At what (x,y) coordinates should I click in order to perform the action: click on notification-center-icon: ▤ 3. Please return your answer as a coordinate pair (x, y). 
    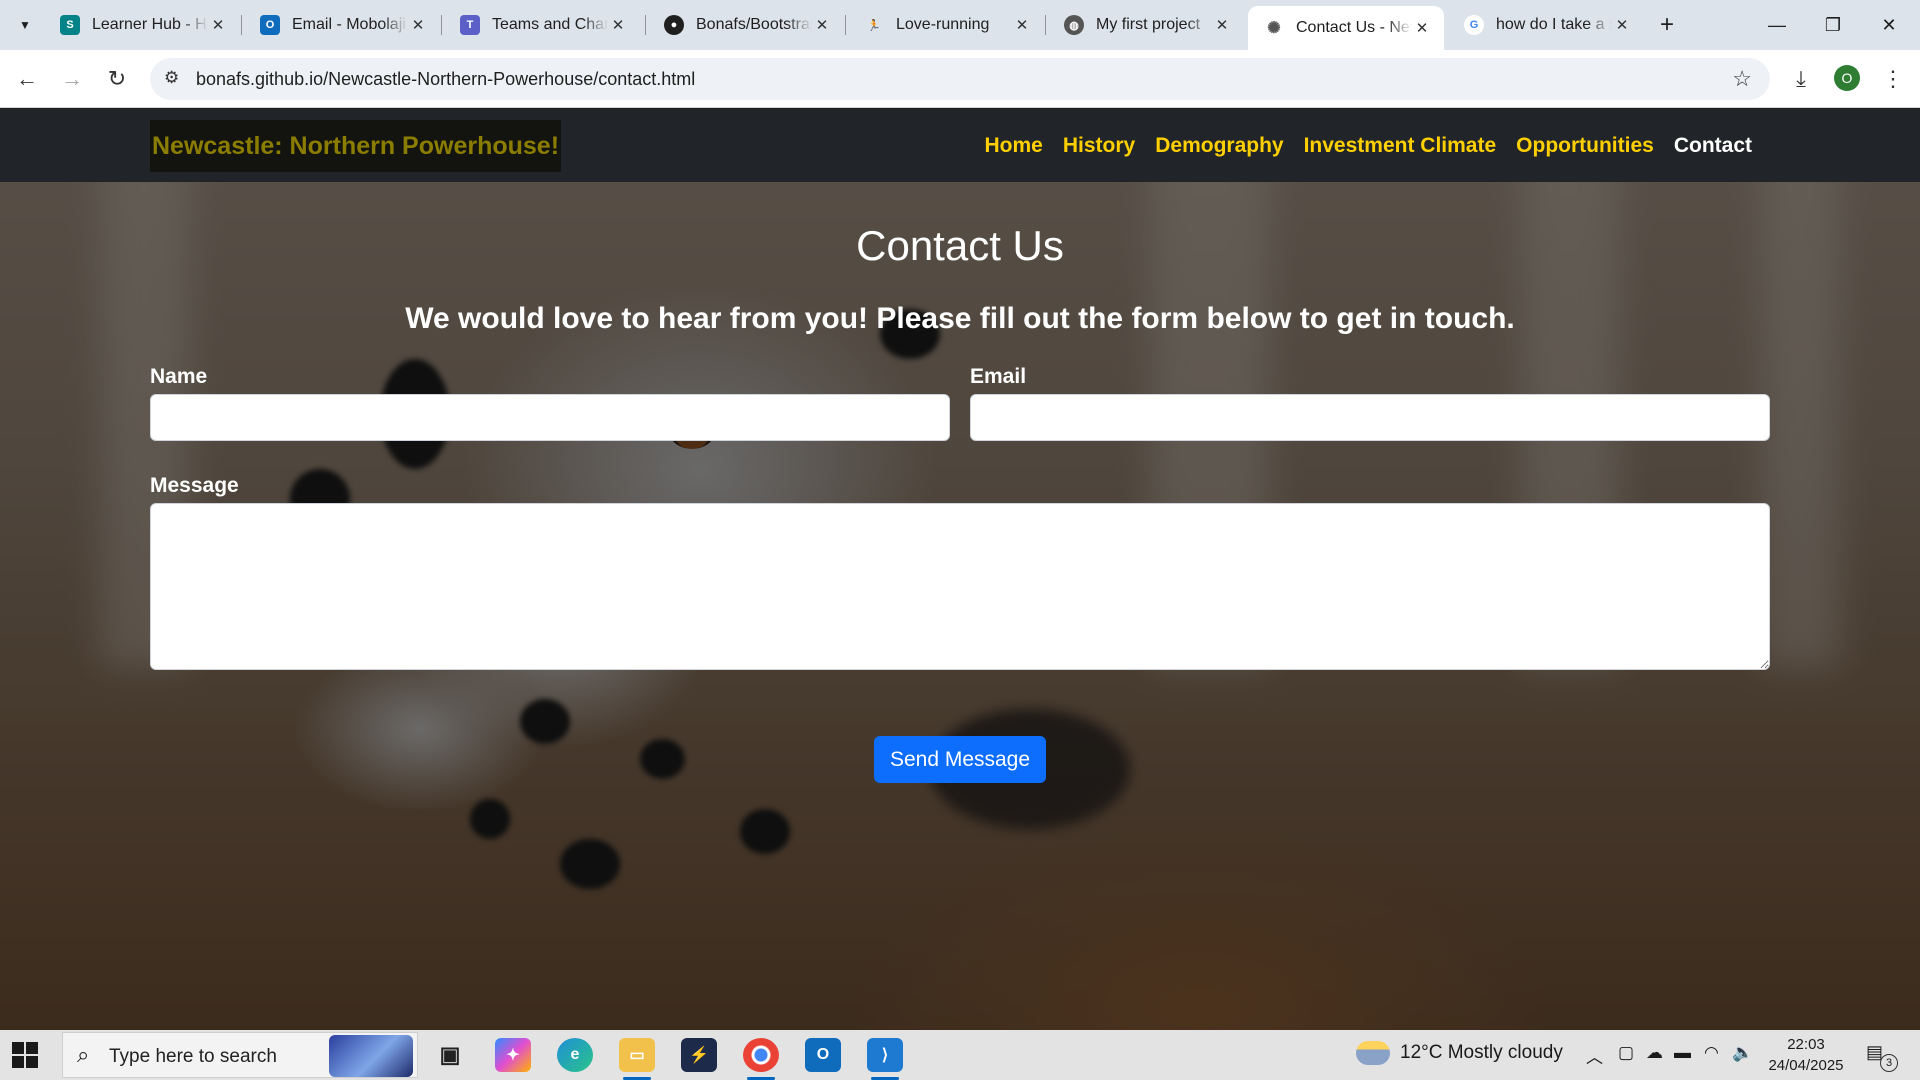
    Looking at the image, I should click on (1882, 1057).